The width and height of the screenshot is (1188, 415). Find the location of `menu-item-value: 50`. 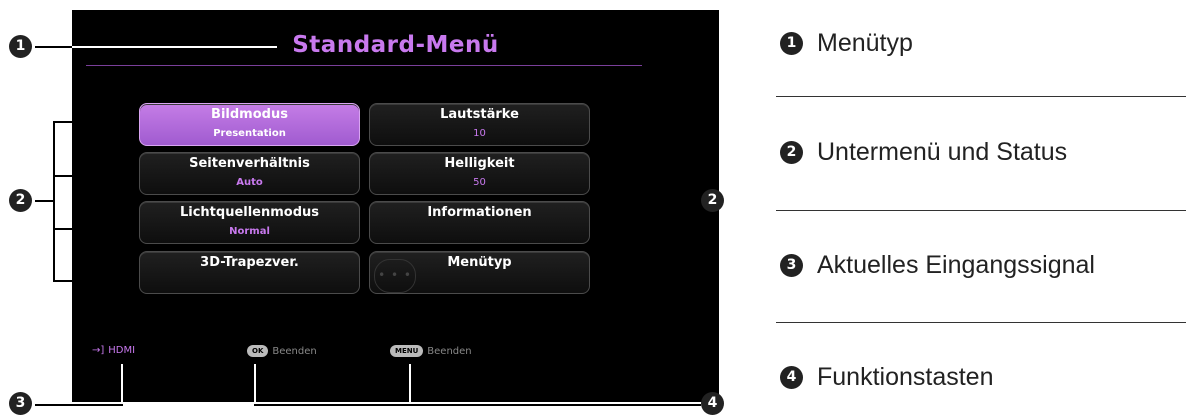

menu-item-value: 50 is located at coordinates (479, 182).